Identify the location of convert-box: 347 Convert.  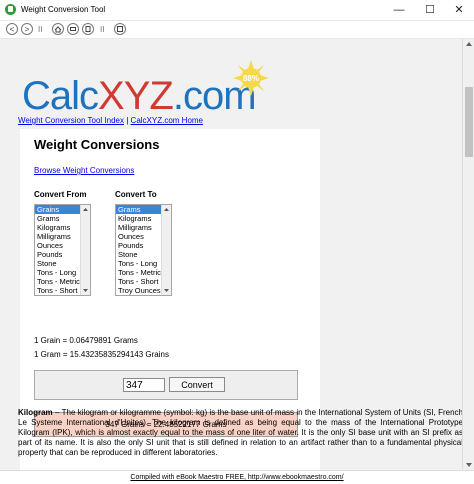
(166, 385).